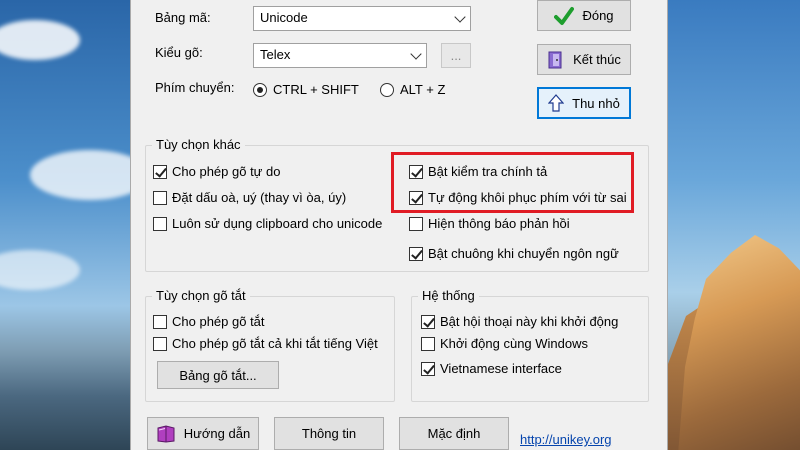 Image resolution: width=800 pixels, height=450 pixels. What do you see at coordinates (448, 295) in the screenshot?
I see `group-title: Hệ thống` at bounding box center [448, 295].